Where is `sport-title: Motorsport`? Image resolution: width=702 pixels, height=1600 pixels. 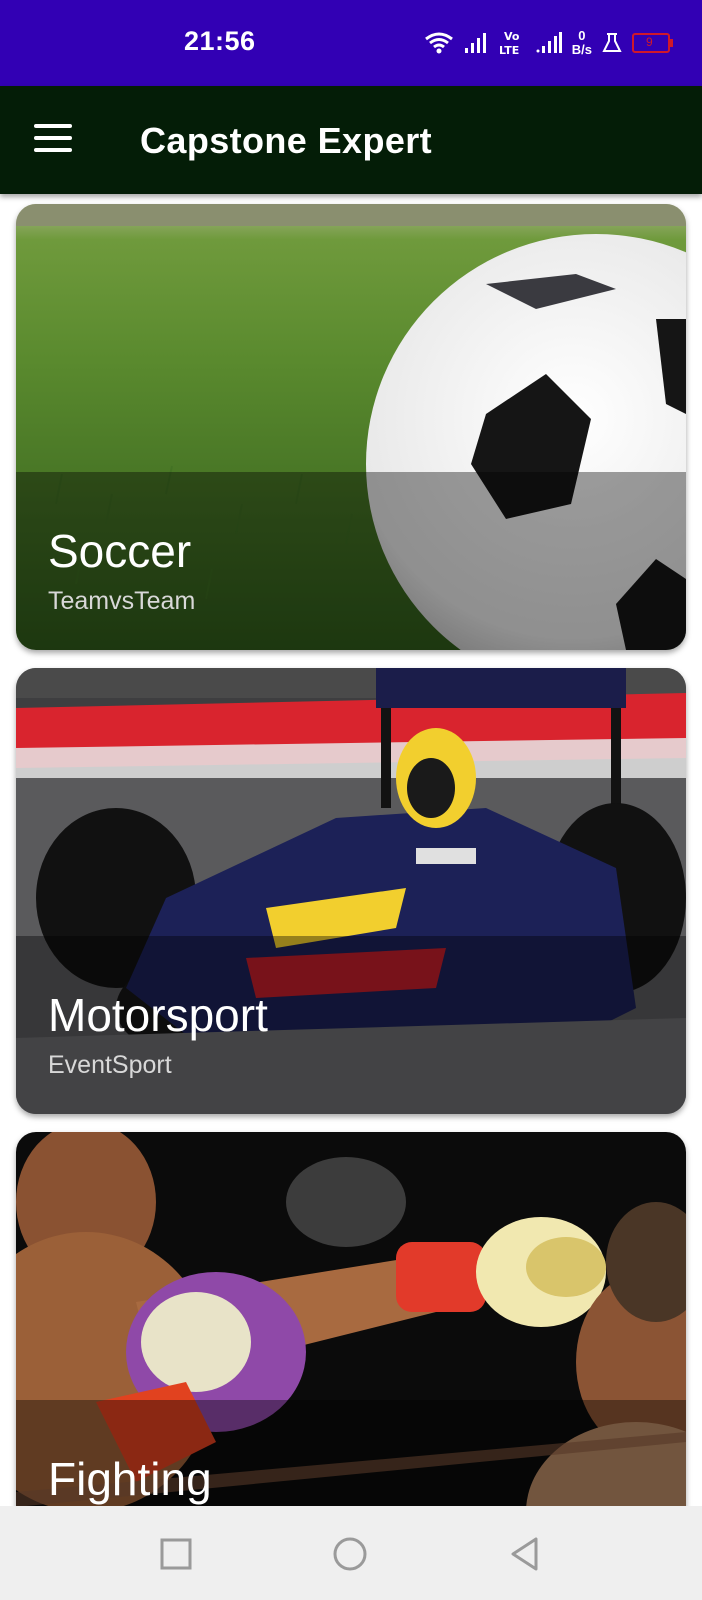
sport-title: Motorsport is located at coordinates (158, 1015).